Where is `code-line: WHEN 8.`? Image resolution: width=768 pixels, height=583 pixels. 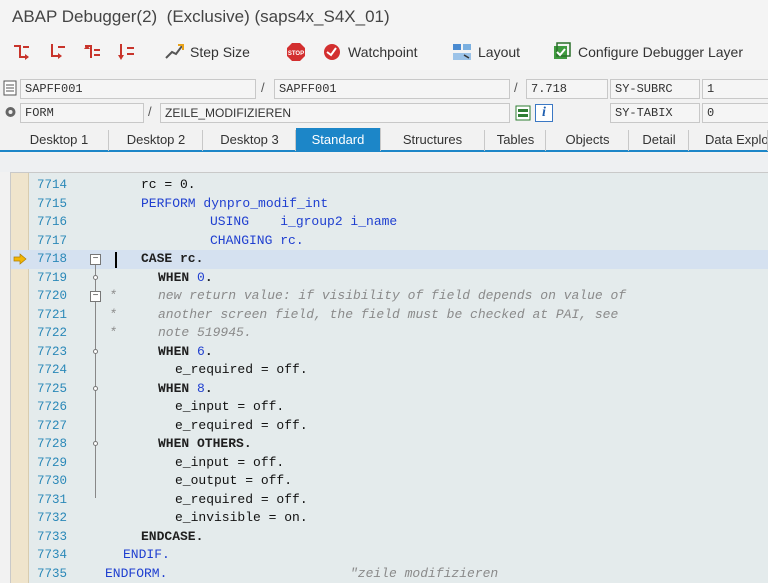 code-line: WHEN 8. is located at coordinates (185, 388).